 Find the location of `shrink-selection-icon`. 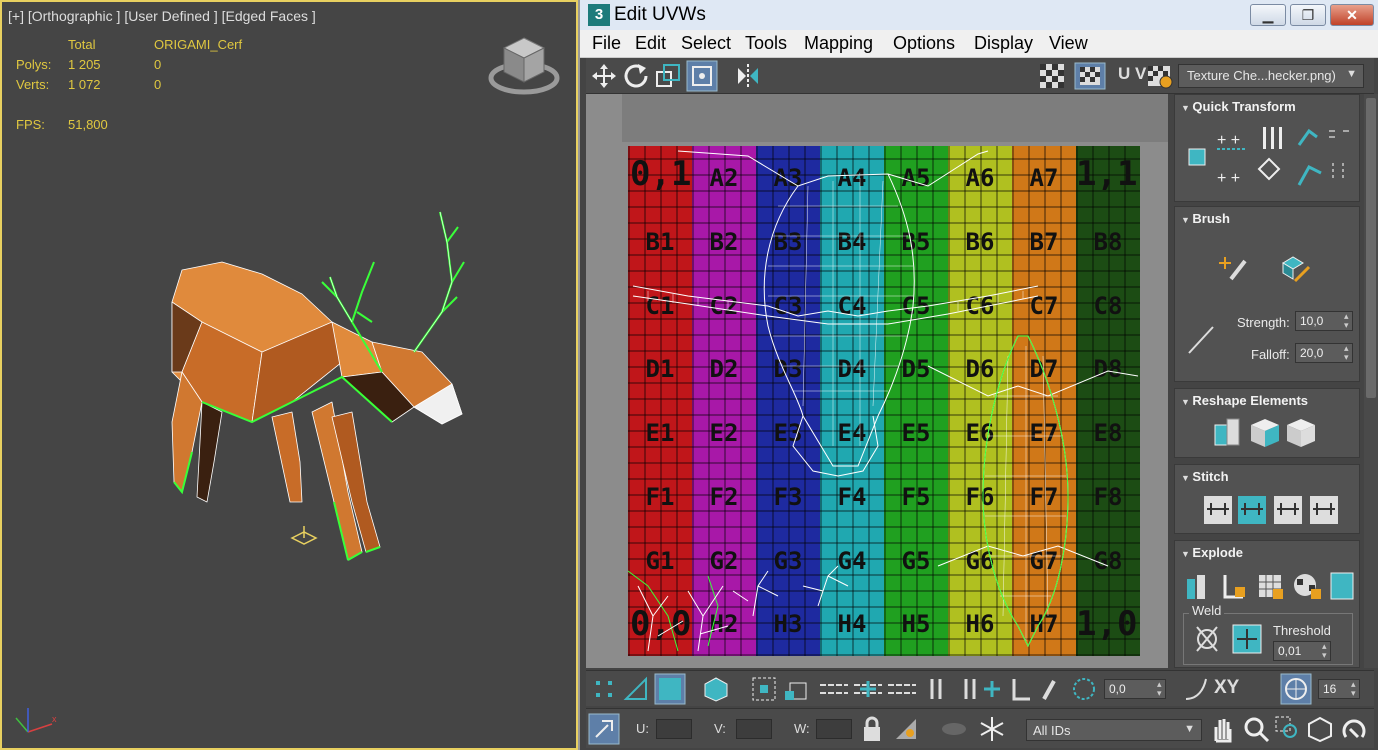

shrink-selection-icon is located at coordinates (796, 689).